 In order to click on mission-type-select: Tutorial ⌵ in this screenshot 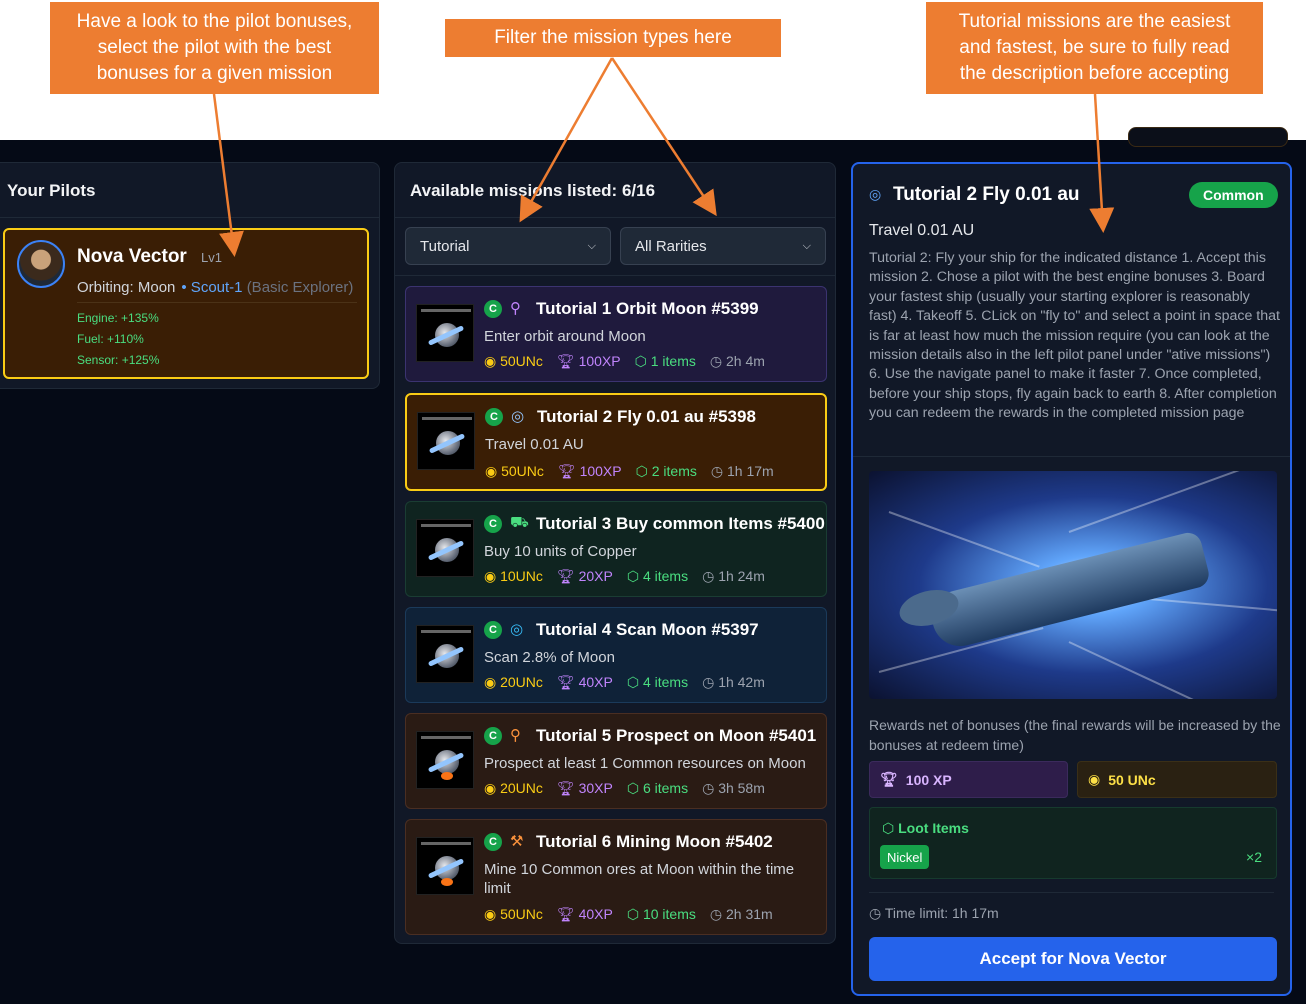, I will do `click(508, 246)`.